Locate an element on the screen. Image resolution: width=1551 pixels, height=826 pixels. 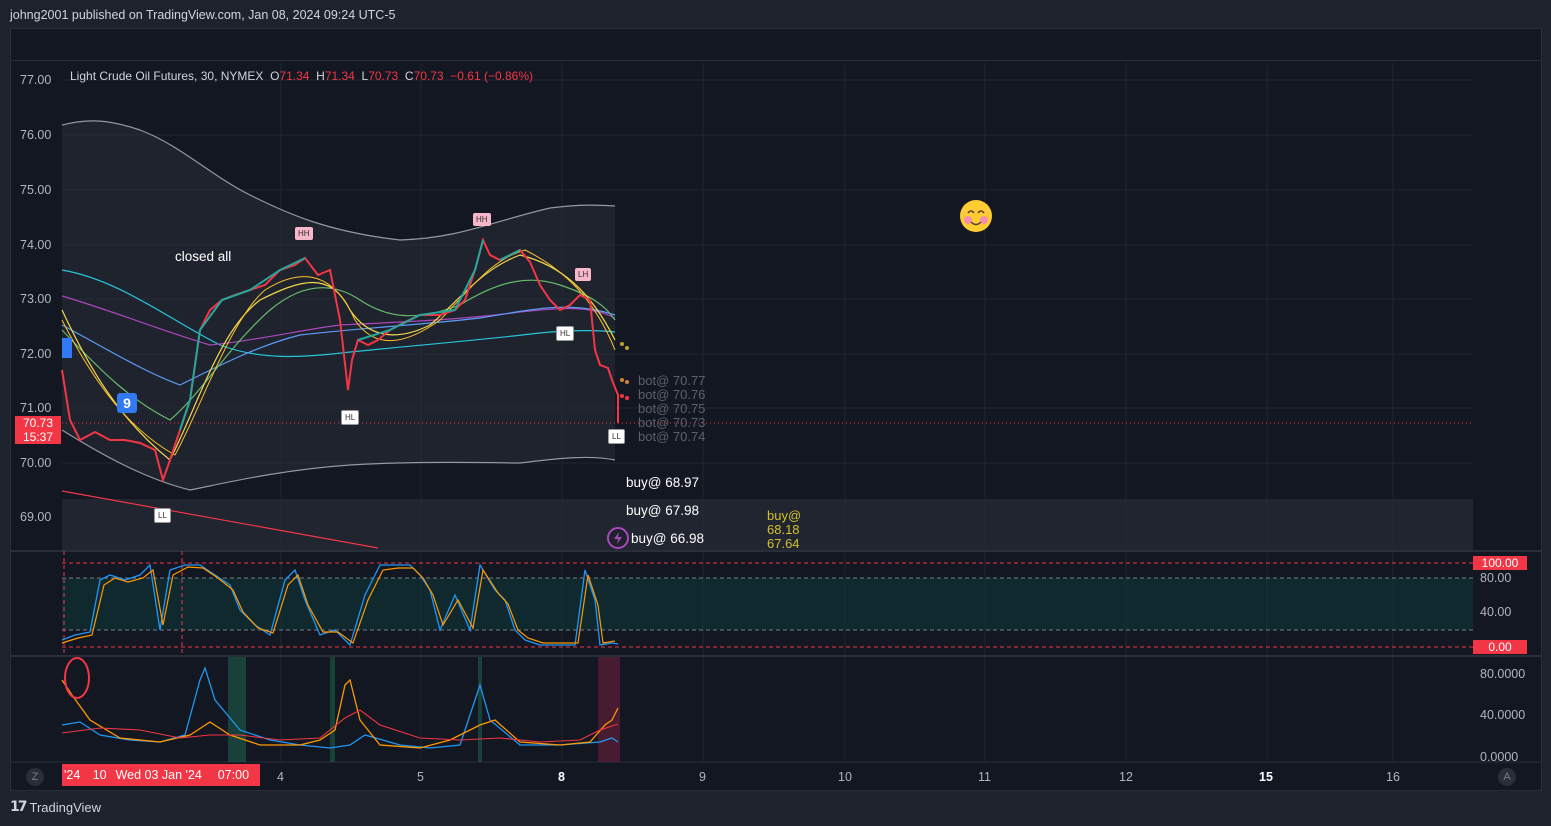
buy-yellow-price: 68.18 is located at coordinates (783, 529).